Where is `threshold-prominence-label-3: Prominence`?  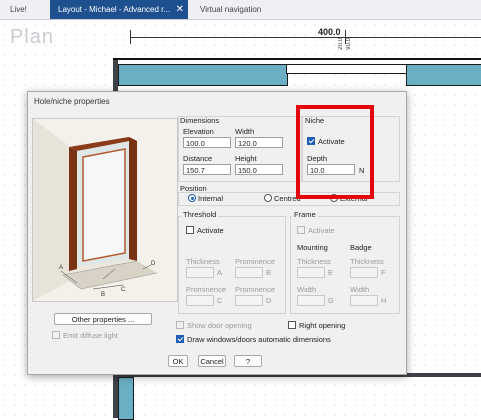
threshold-prominence-label-3: Prominence is located at coordinates (255, 289).